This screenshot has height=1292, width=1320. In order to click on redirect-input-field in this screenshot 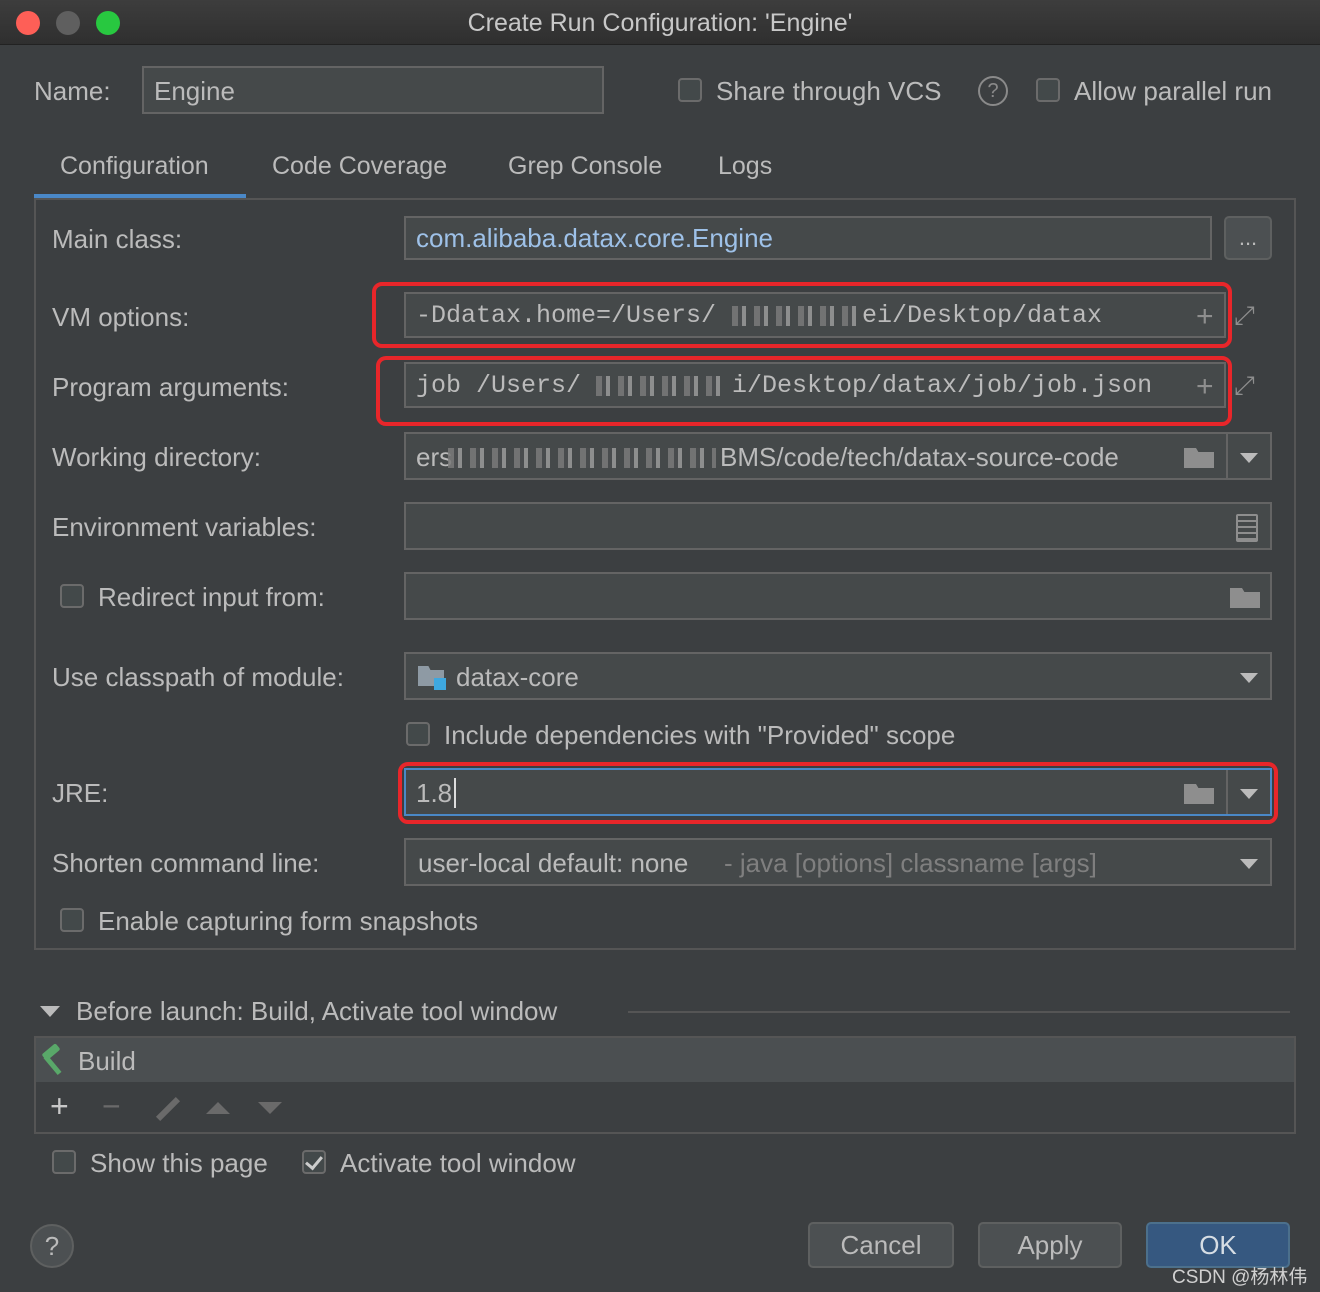, I will do `click(838, 596)`.